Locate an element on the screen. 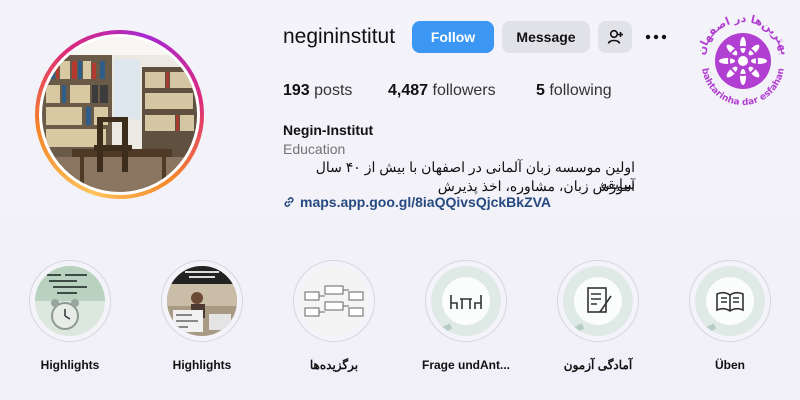 This screenshot has height=400, width=800. message-button: Message is located at coordinates (546, 37).